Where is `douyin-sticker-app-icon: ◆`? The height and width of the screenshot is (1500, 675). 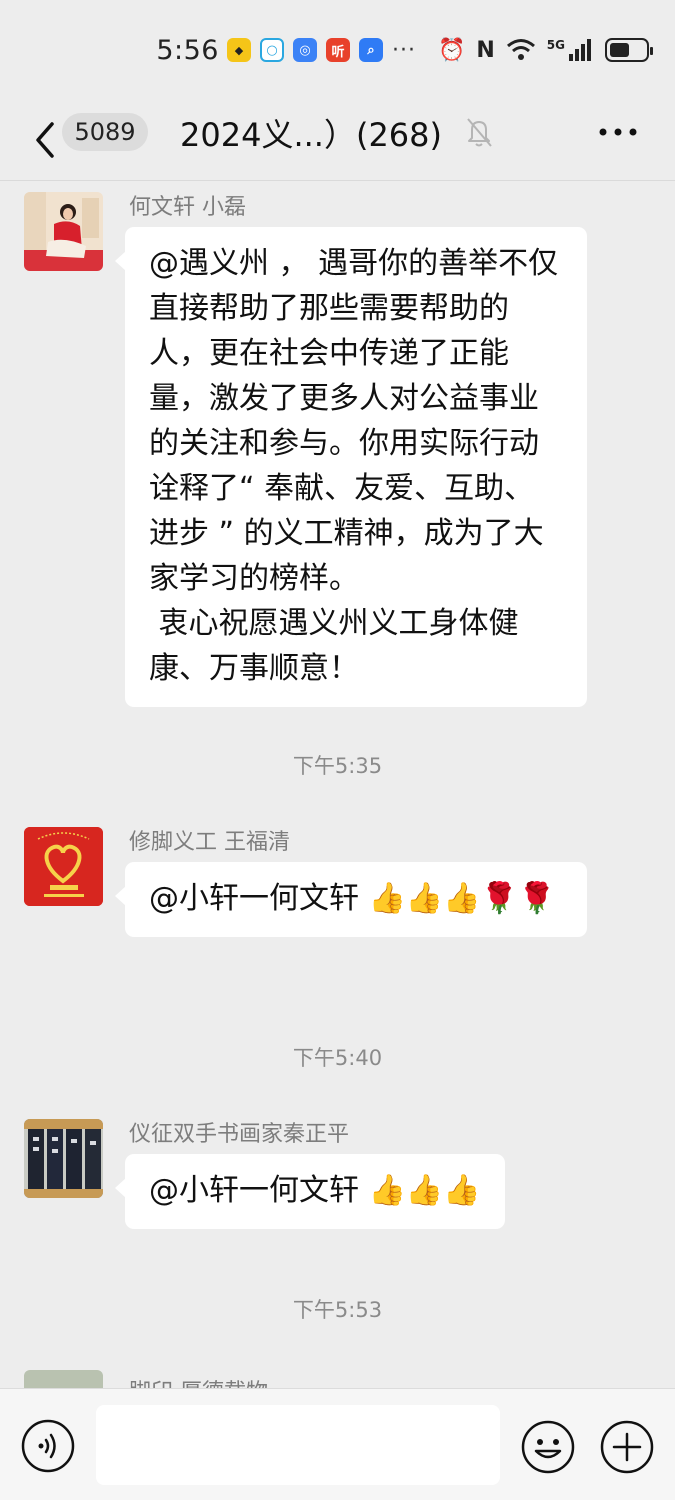 douyin-sticker-app-icon: ◆ is located at coordinates (238, 50).